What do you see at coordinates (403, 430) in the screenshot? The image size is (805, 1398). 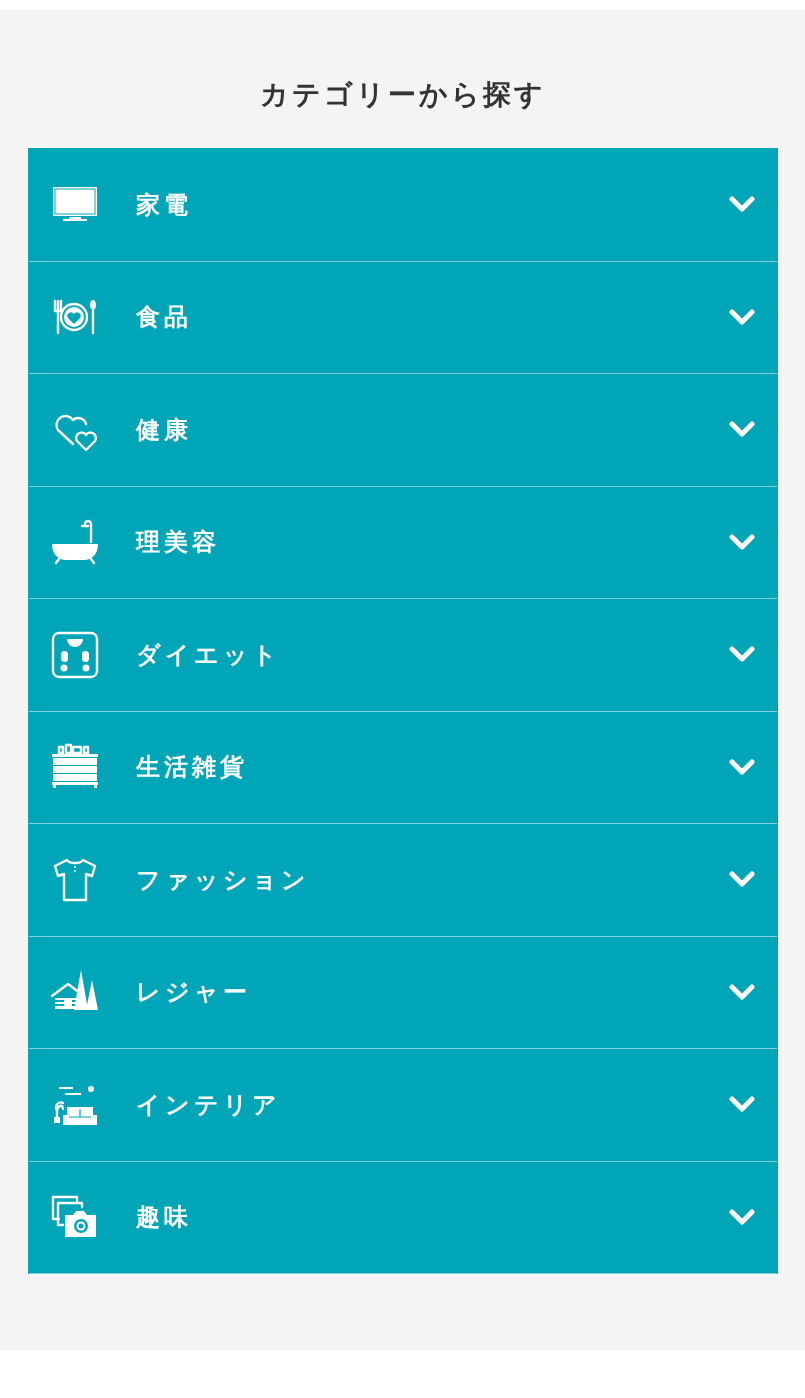 I see `category-item: 健康` at bounding box center [403, 430].